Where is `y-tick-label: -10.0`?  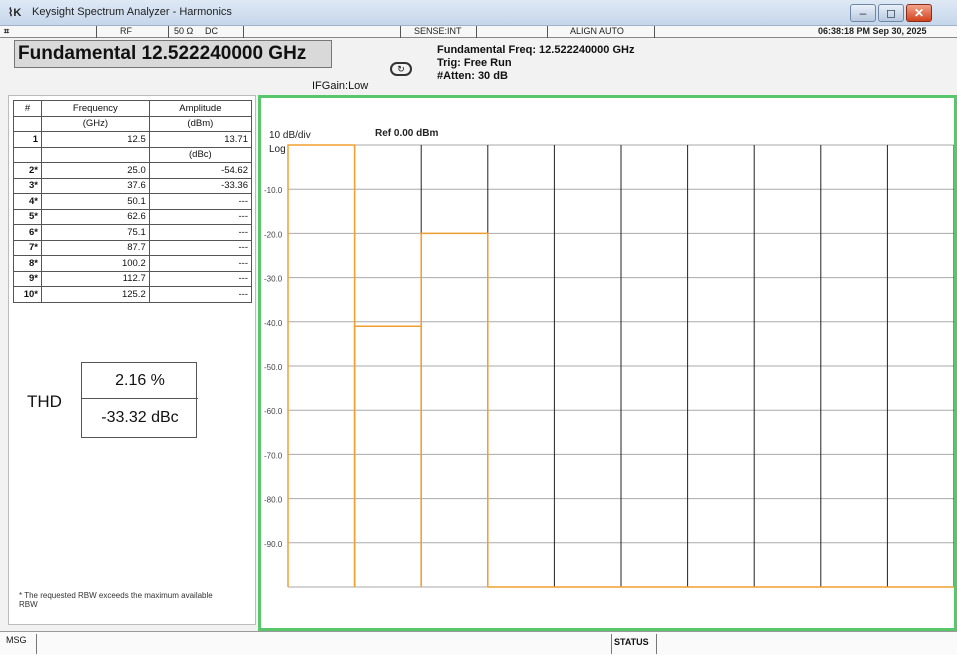
y-tick-label: -10.0 is located at coordinates (273, 190).